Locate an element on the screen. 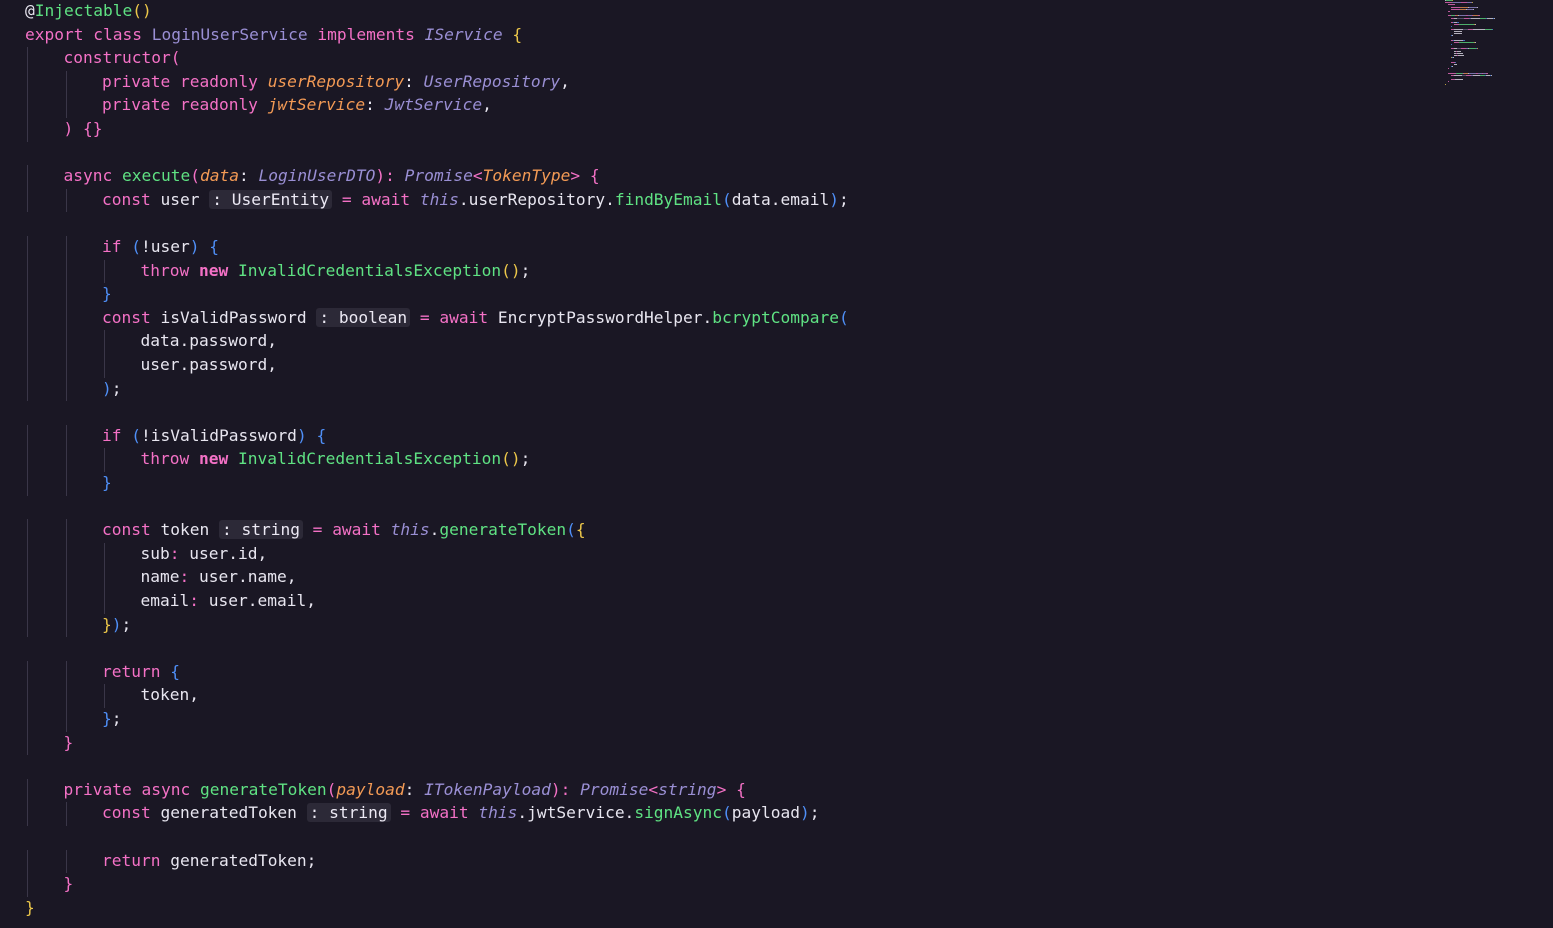  code-line: ) {} is located at coordinates (83, 129).